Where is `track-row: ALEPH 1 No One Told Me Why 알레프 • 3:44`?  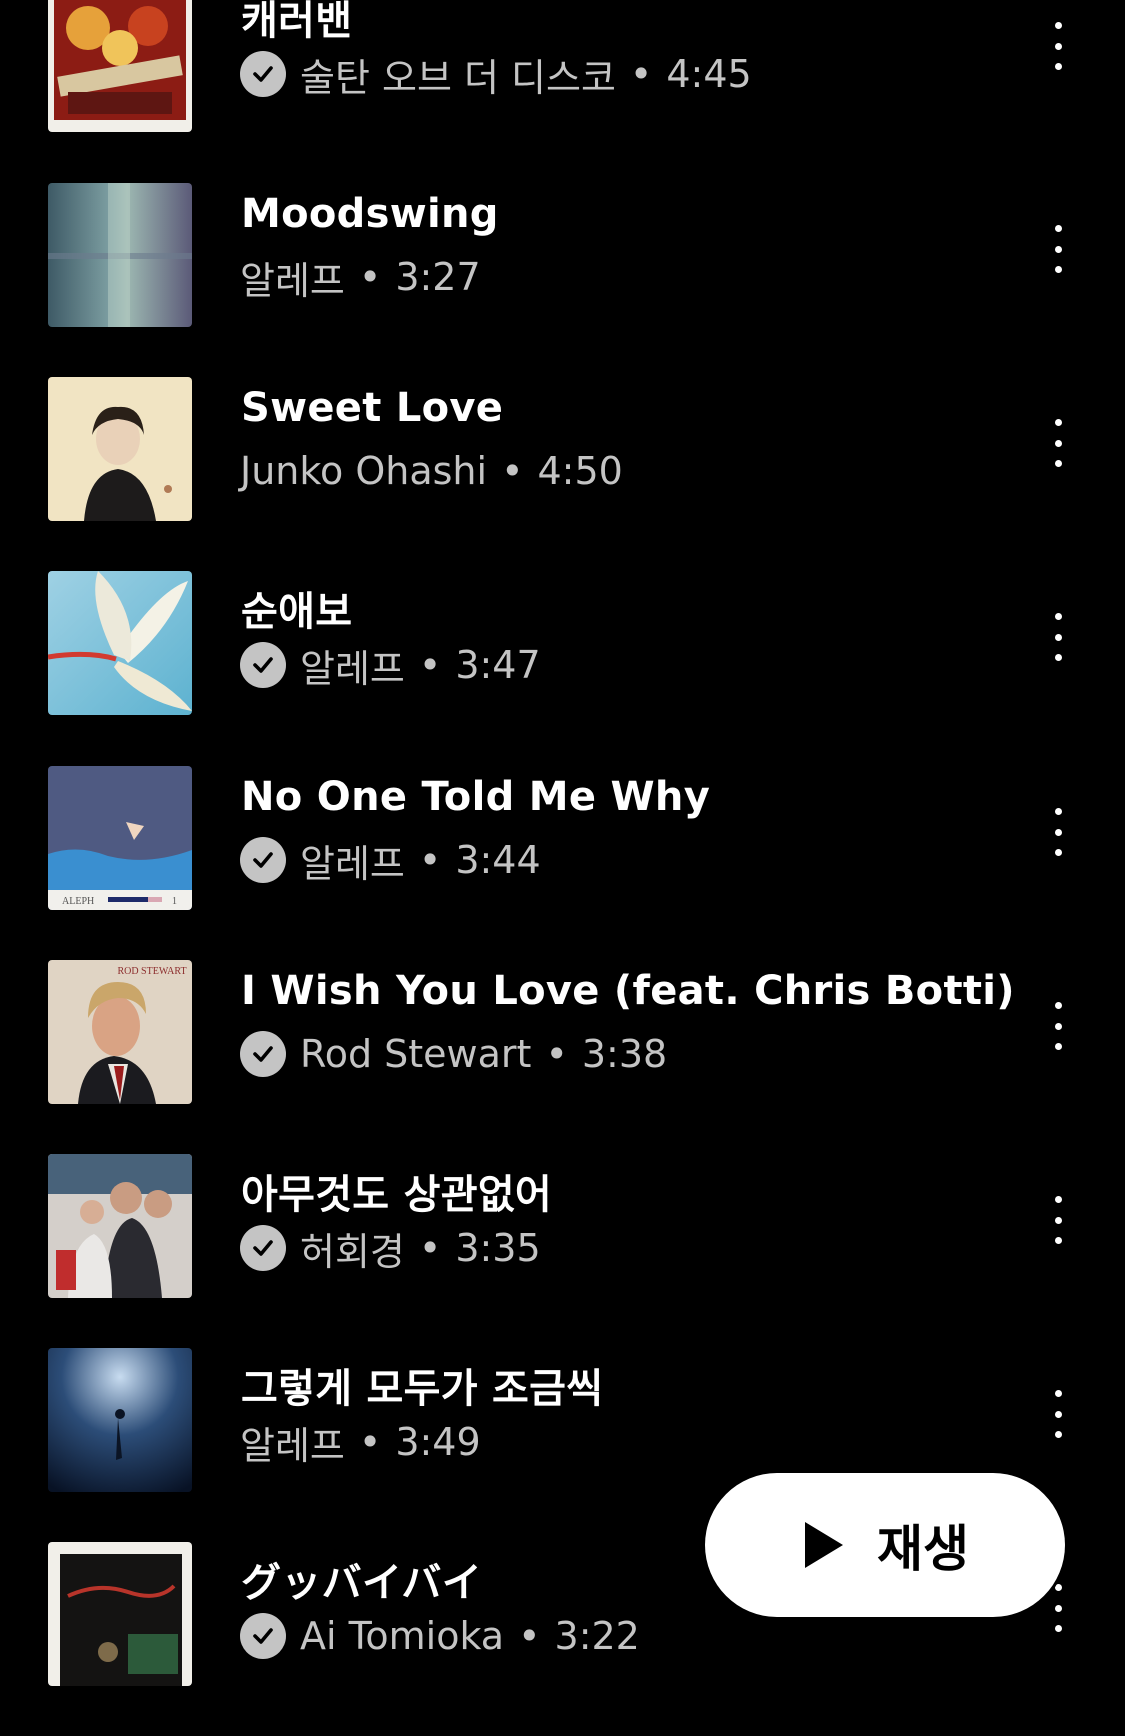
track-row: ALEPH 1 No One Told Me Why 알레프 • 3:44 is located at coordinates (562, 863).